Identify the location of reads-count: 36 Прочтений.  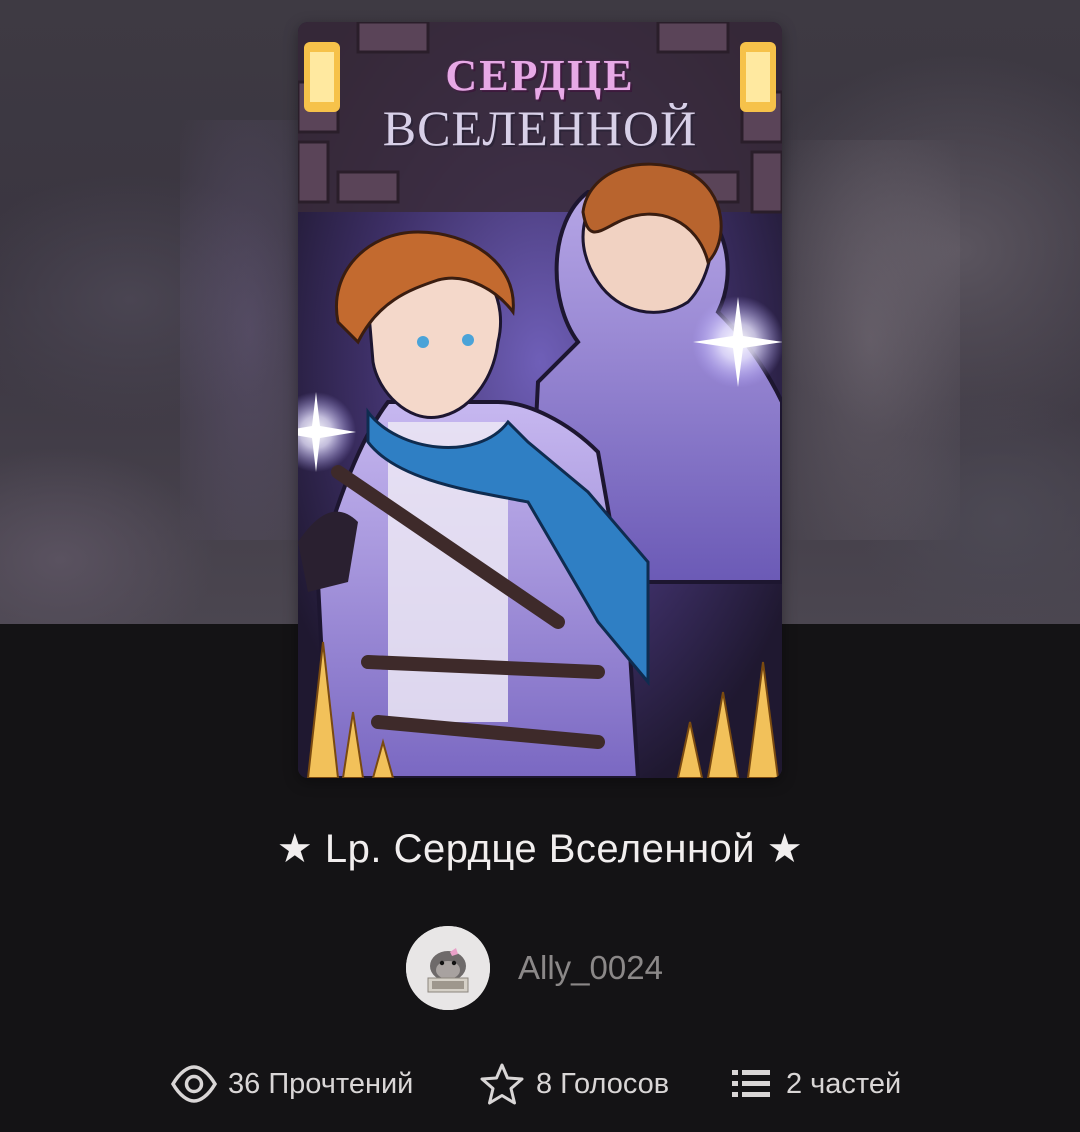
(321, 1083).